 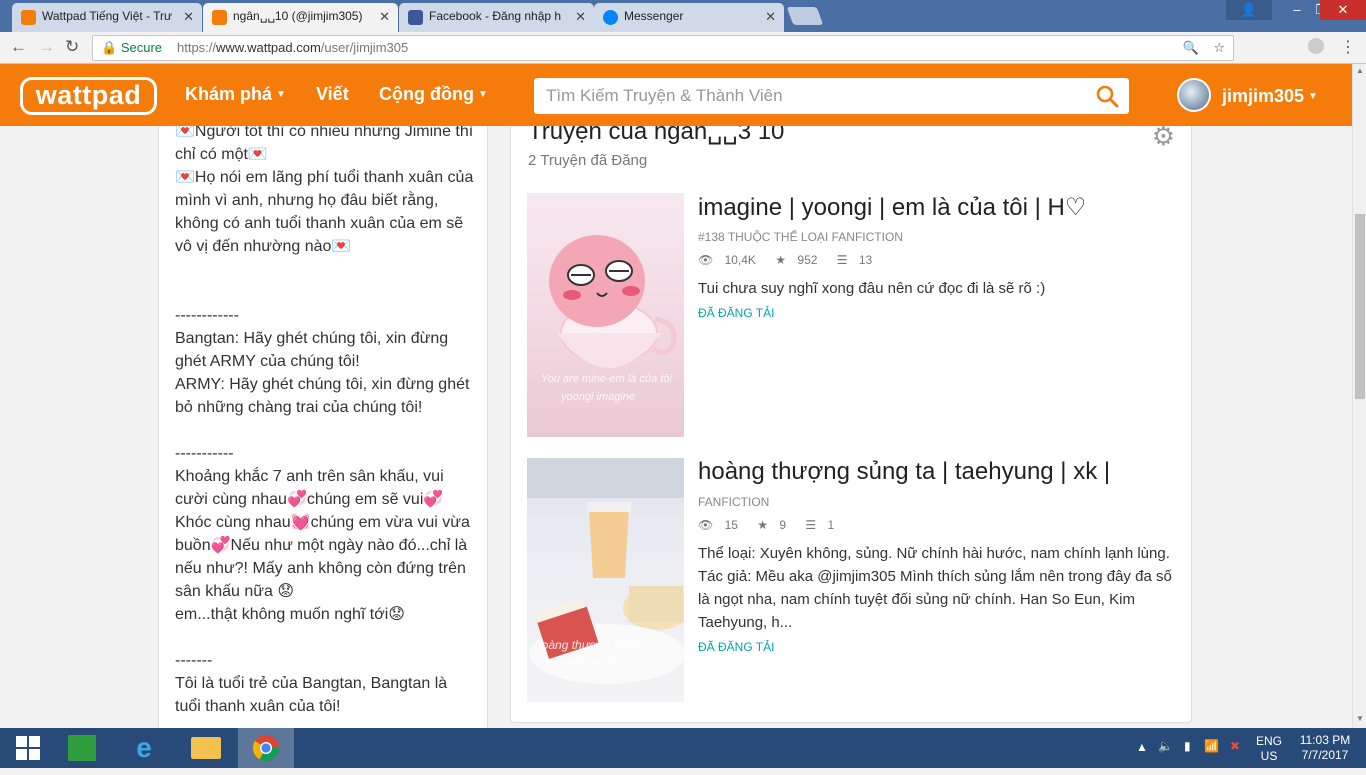 What do you see at coordinates (46, 47) in the screenshot?
I see `forward-arrow-icon: →` at bounding box center [46, 47].